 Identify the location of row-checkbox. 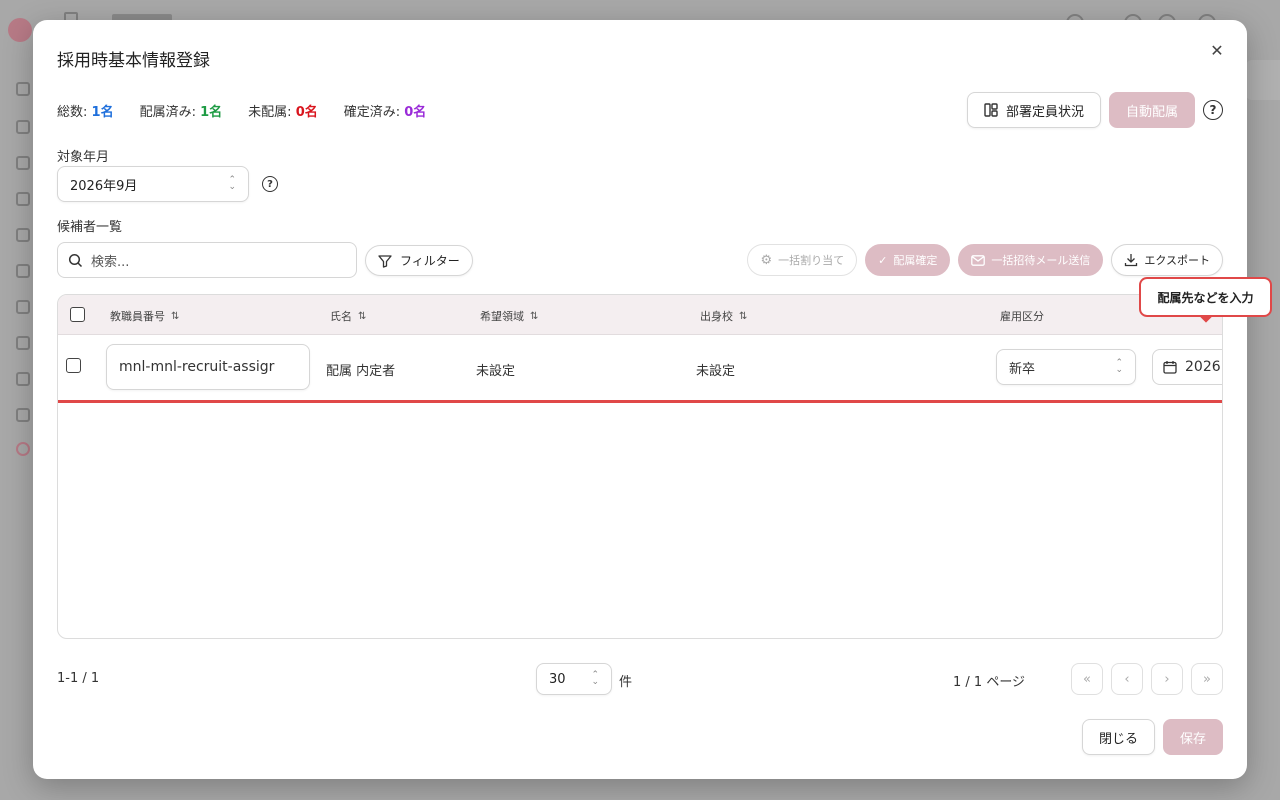
(73, 365).